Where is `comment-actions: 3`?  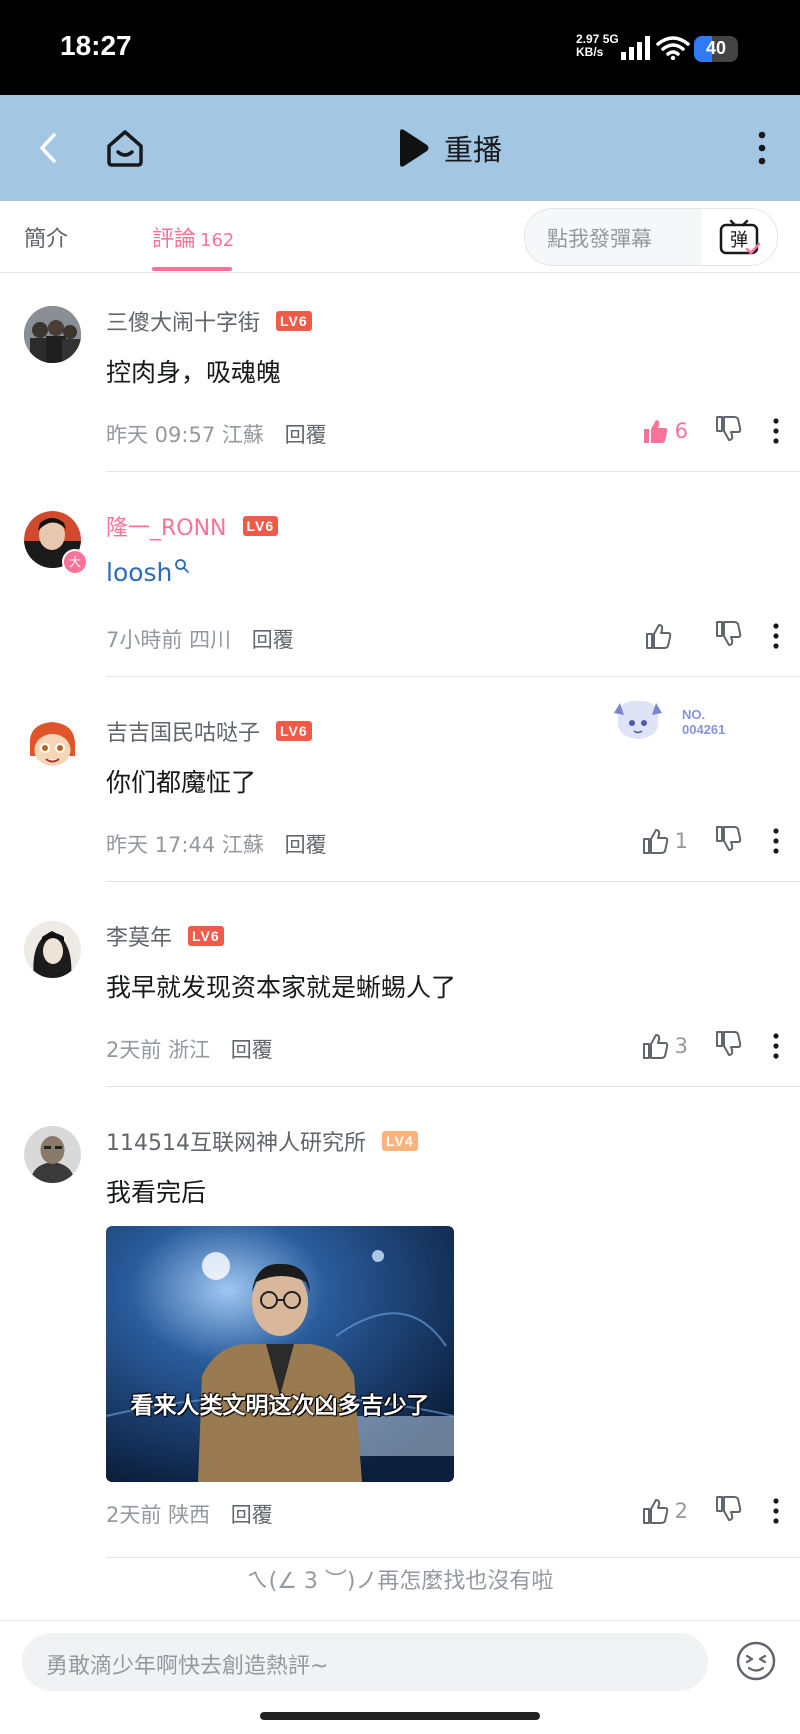 comment-actions: 3 is located at coordinates (710, 1046).